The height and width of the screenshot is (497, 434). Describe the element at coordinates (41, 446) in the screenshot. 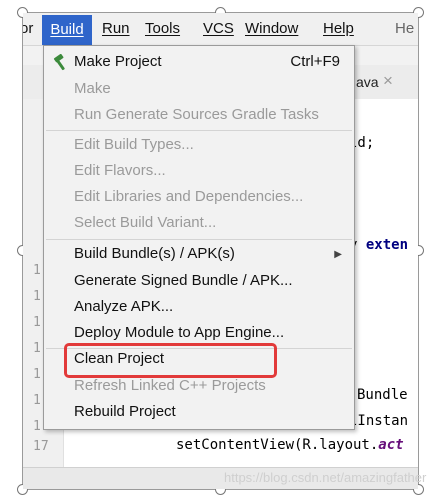

I see `line-number: 17` at that location.